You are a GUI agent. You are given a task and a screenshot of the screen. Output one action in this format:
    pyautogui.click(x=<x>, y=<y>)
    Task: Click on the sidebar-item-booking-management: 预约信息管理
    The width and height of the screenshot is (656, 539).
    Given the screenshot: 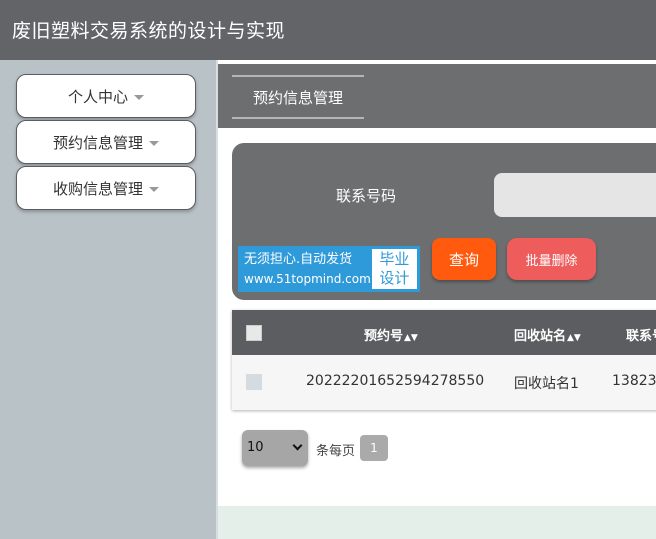 What is the action you would take?
    pyautogui.click(x=106, y=142)
    